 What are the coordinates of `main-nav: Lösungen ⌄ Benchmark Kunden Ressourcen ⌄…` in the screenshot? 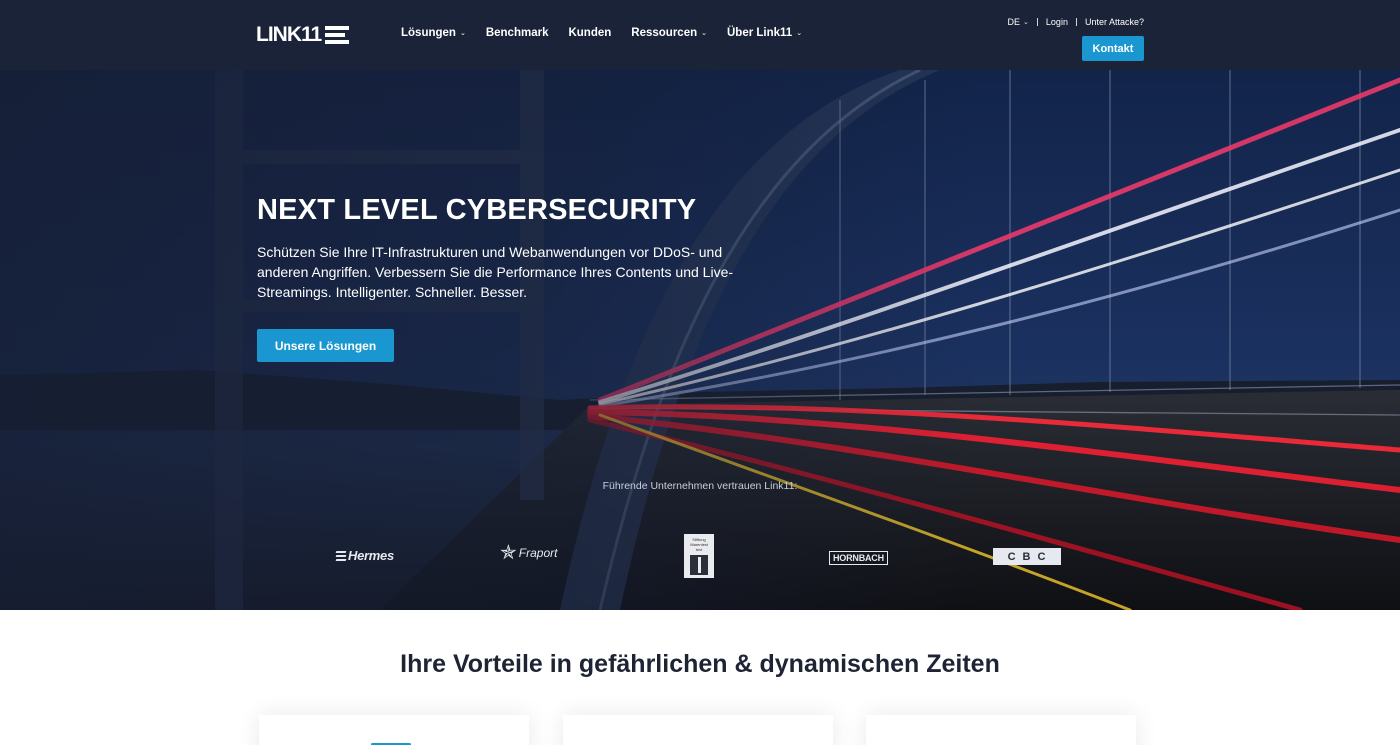 It's located at (601, 33).